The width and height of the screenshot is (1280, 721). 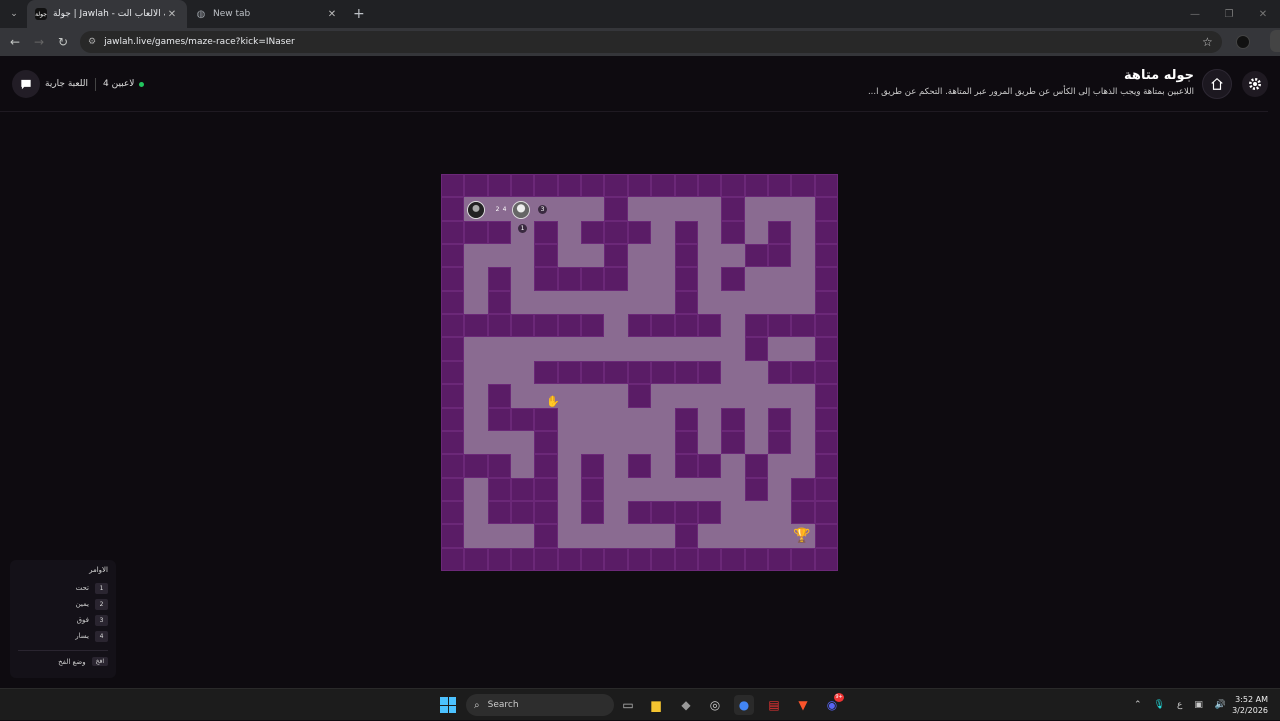 I want to click on command-row: 1 تحت, so click(x=63, y=588).